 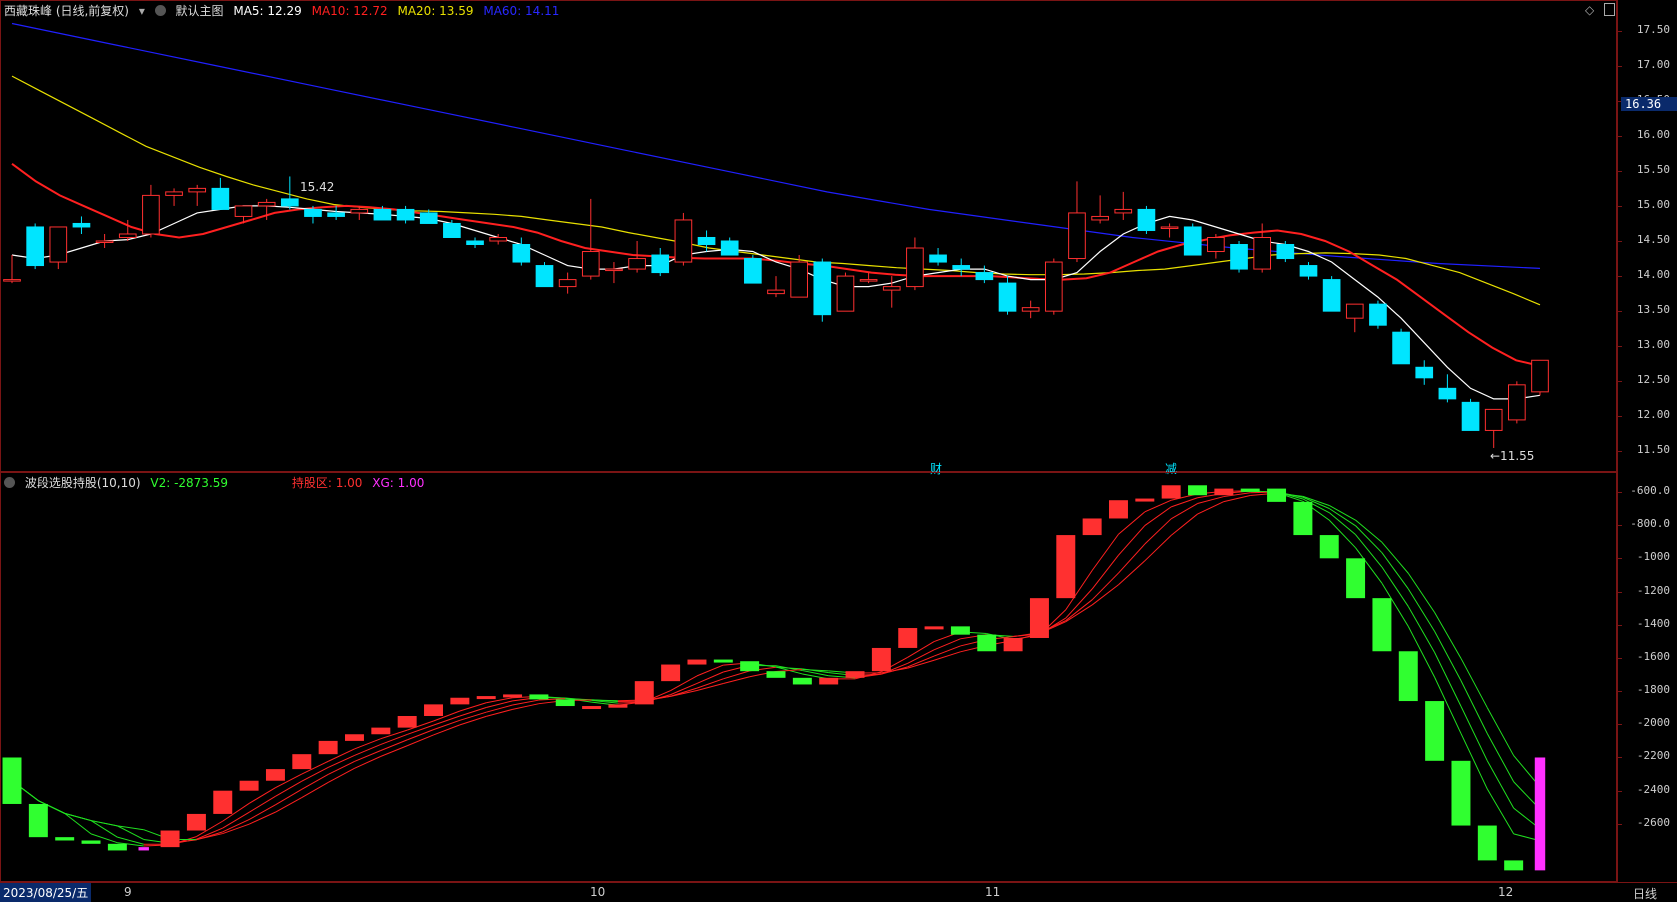 What do you see at coordinates (838, 891) in the screenshot?
I see `date-axis: 2023/08/25/五 9 10 11 12 日线` at bounding box center [838, 891].